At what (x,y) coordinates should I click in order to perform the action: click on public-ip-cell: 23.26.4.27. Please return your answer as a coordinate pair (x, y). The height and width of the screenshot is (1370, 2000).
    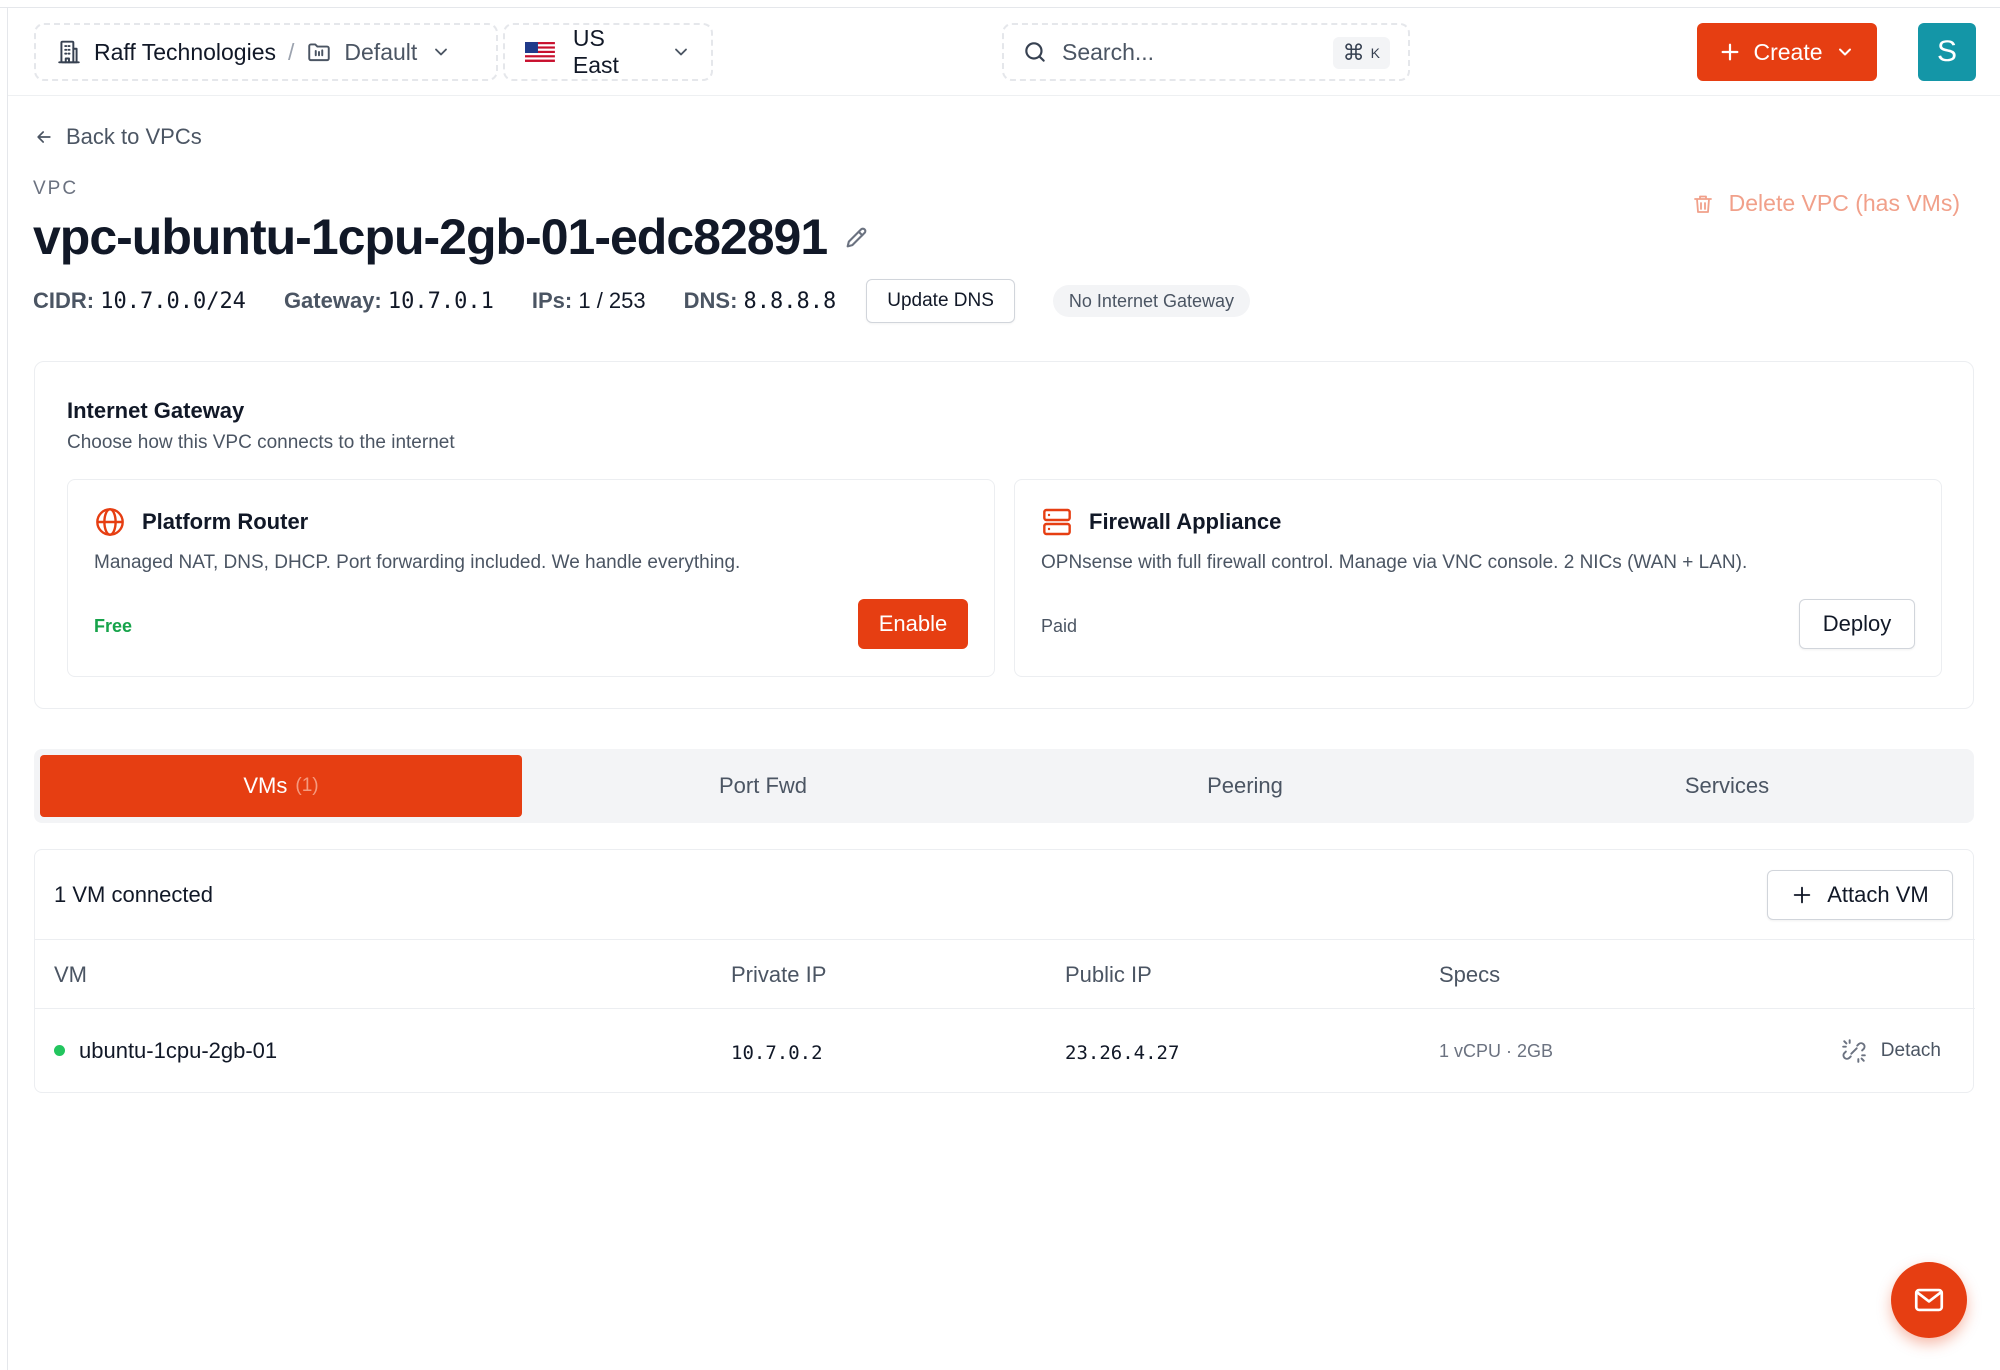
    Looking at the image, I should click on (1122, 1053).